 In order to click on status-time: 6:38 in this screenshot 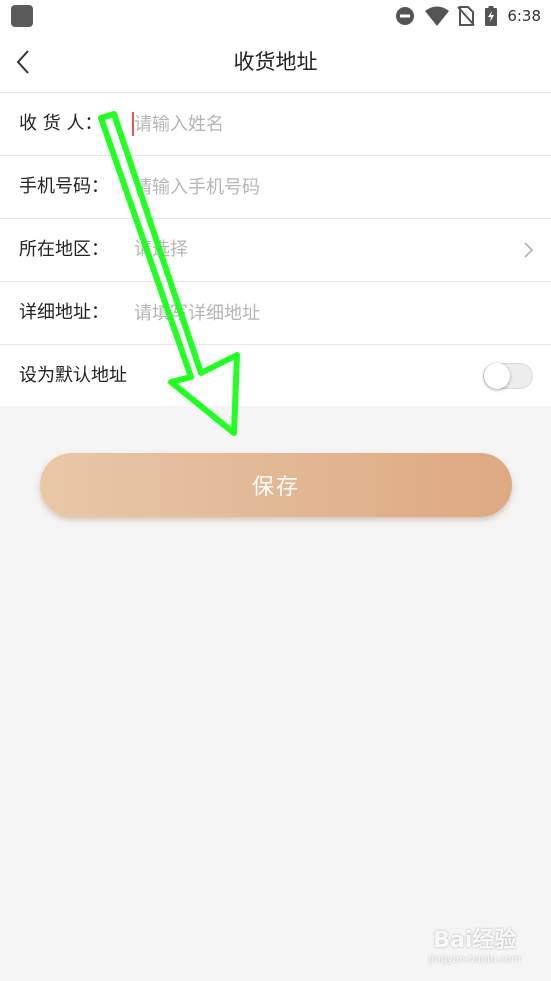, I will do `click(524, 16)`.